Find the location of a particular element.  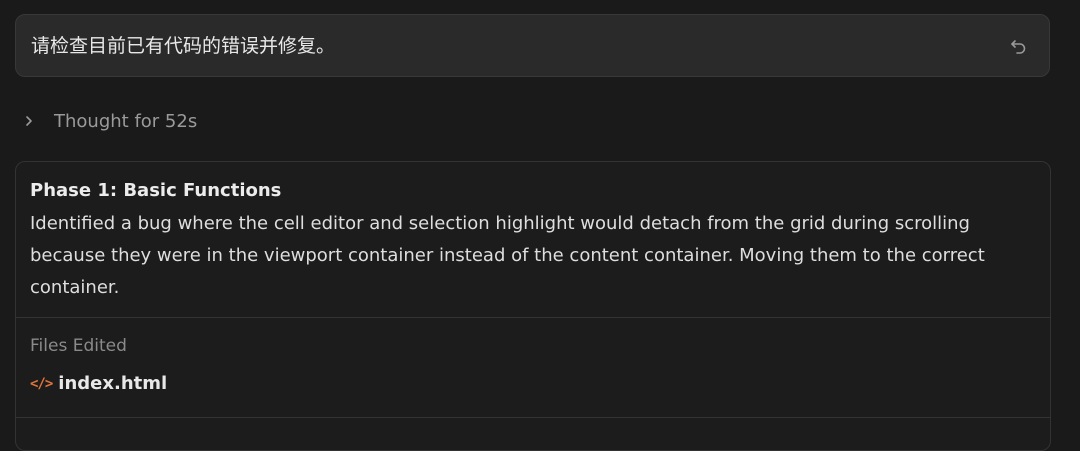

chevron-right-icon is located at coordinates (29, 121).